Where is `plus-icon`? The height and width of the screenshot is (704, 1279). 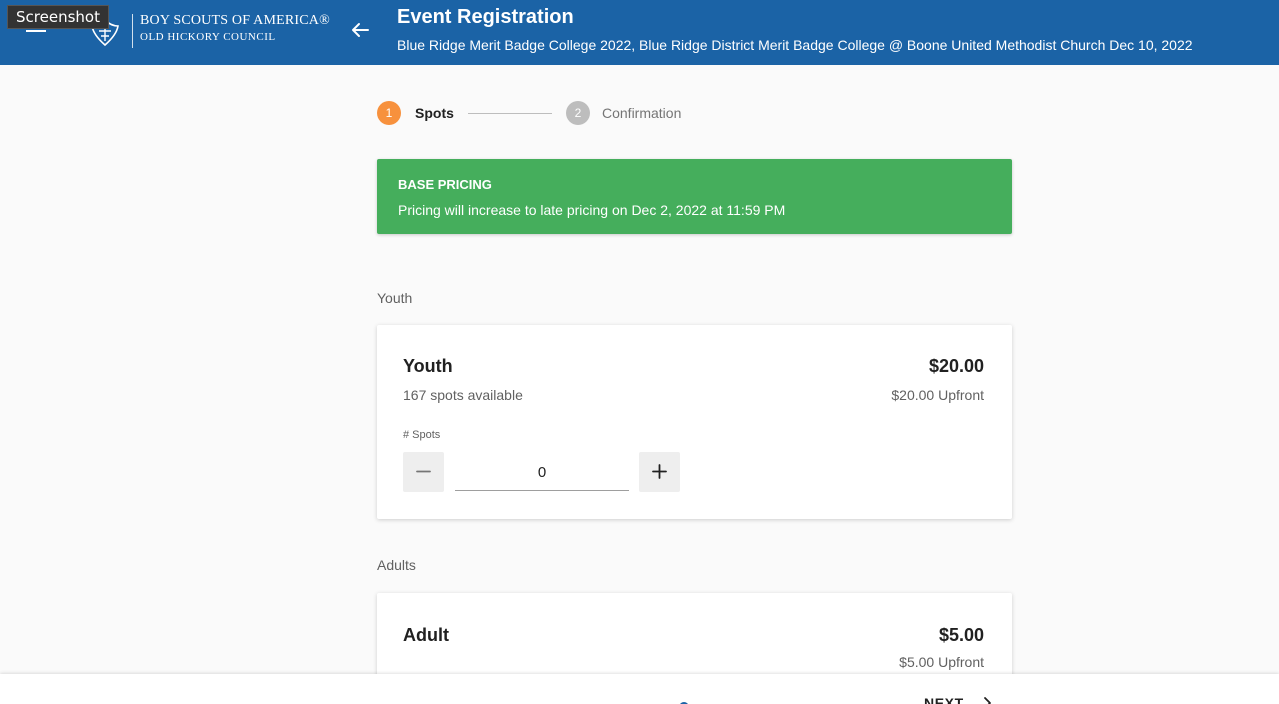 plus-icon is located at coordinates (659, 471).